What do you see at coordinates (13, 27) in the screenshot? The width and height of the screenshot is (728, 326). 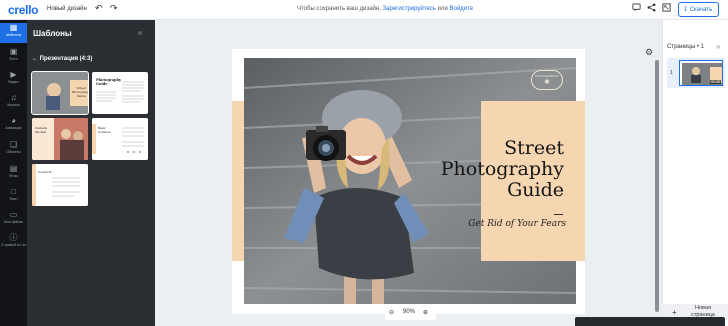 I see `templates-icon: ▦` at bounding box center [13, 27].